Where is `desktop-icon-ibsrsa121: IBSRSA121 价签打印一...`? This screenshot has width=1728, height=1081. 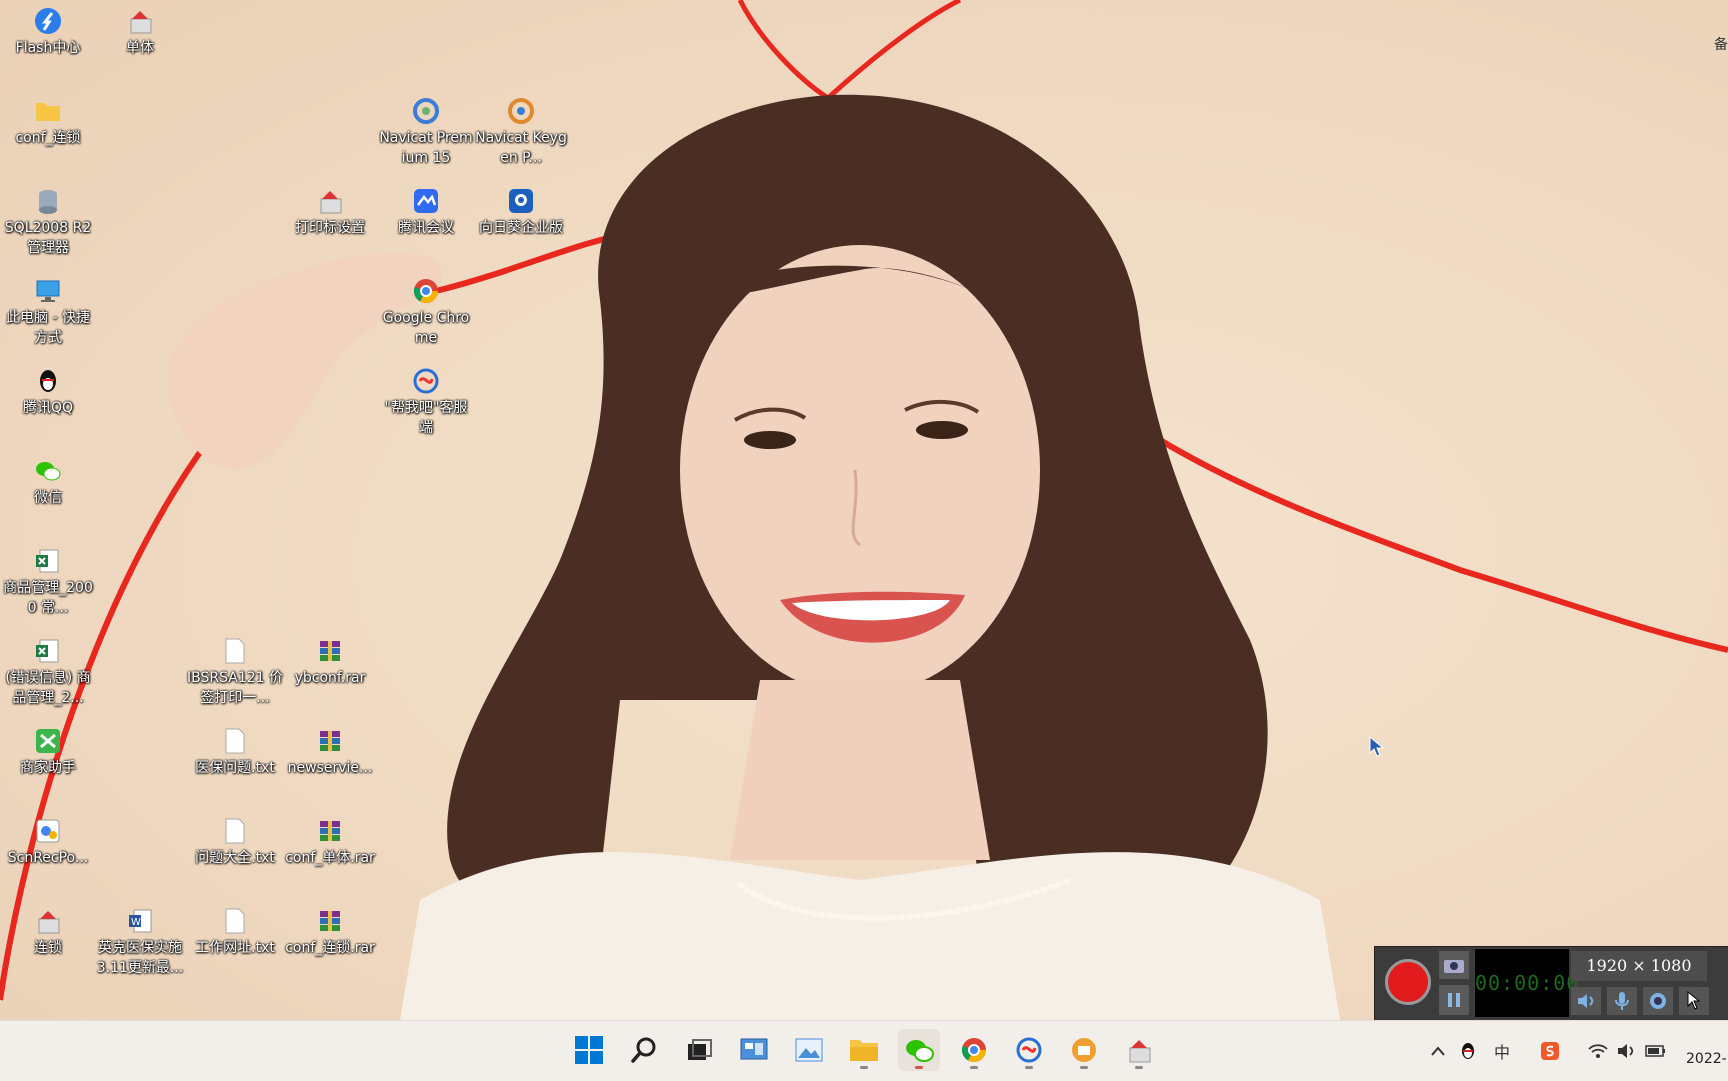
desktop-icon-ibsrsa121: IBSRSA121 价签打印一... is located at coordinates (235, 671).